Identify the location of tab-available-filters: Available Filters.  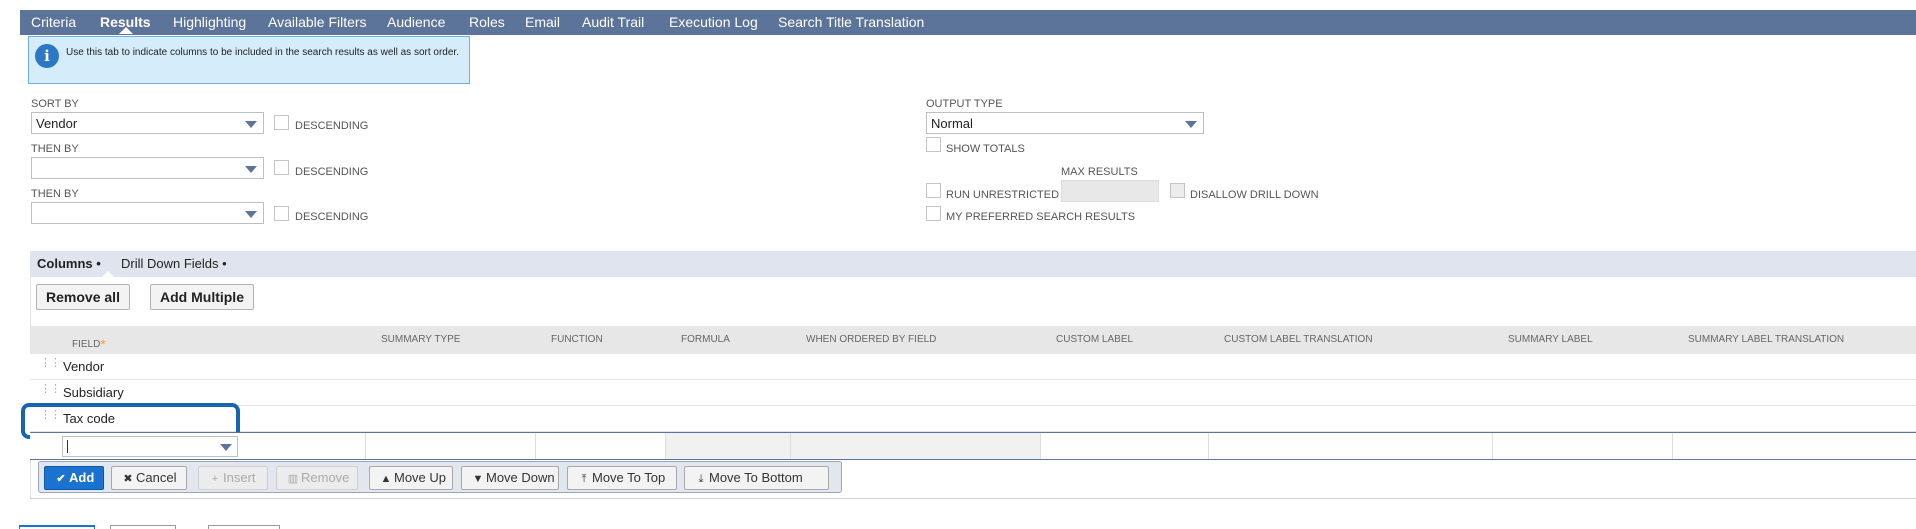
(317, 22).